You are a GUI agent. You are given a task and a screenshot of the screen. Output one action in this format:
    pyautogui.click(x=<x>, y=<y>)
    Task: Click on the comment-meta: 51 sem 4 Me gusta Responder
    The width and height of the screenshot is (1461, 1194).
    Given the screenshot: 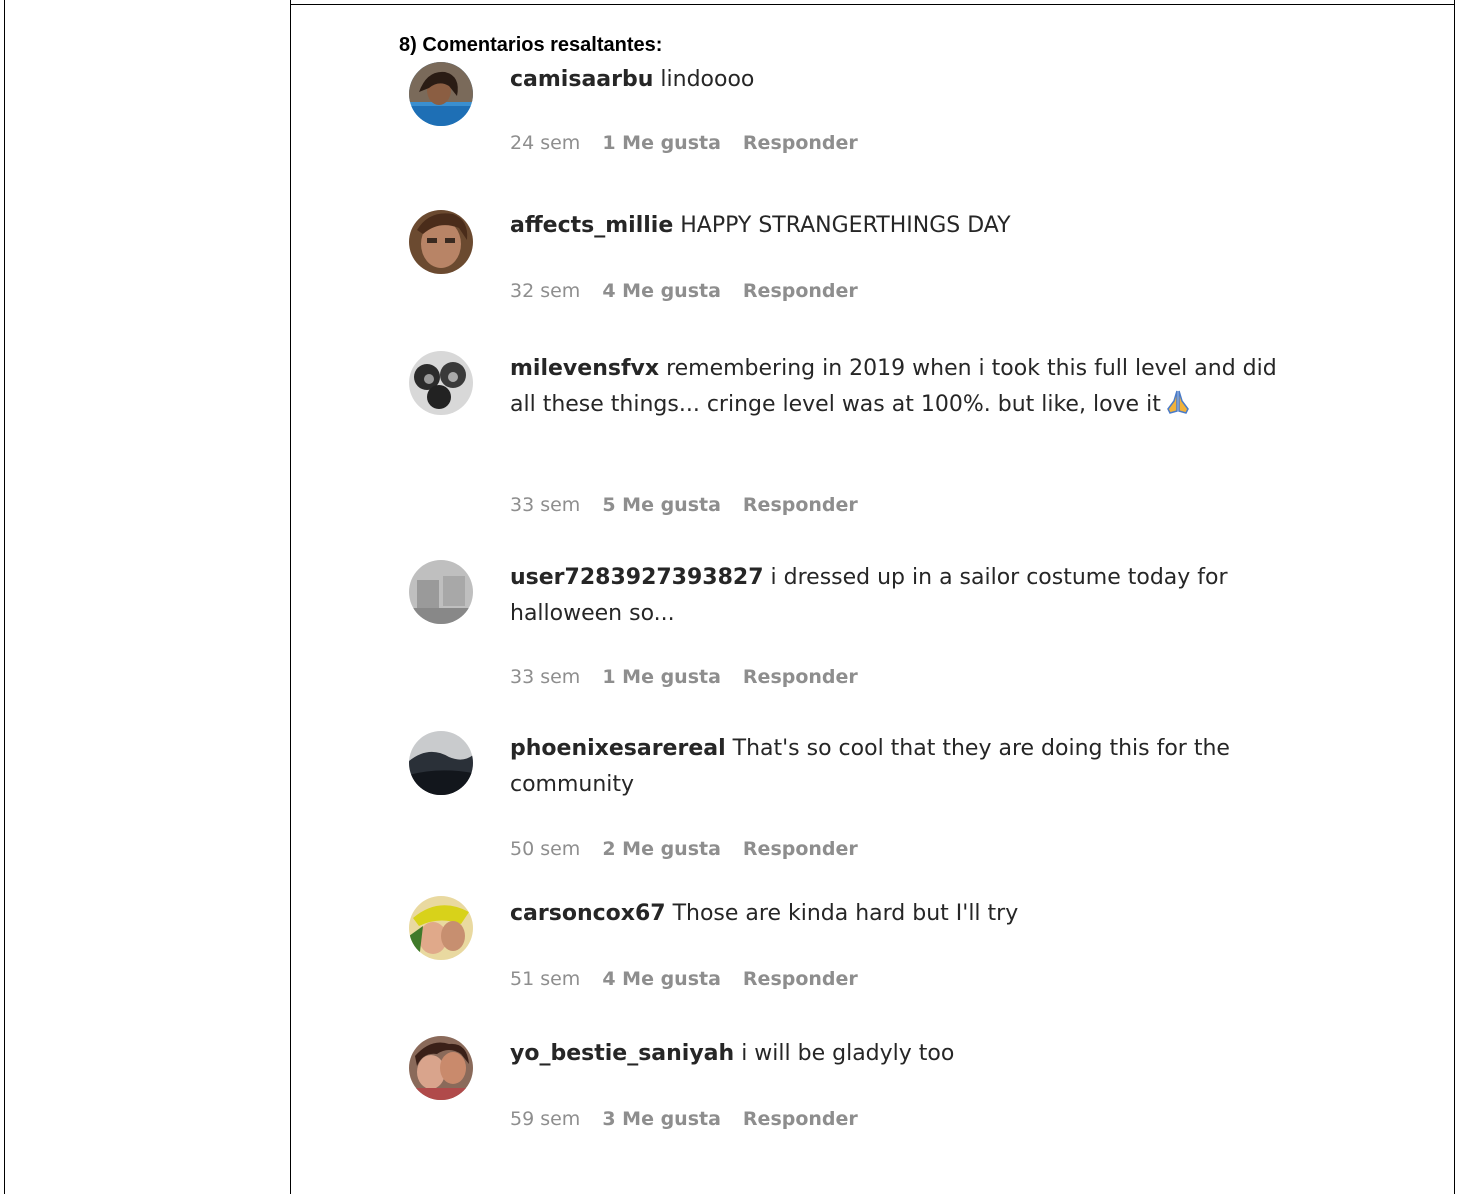 What is the action you would take?
    pyautogui.click(x=695, y=979)
    